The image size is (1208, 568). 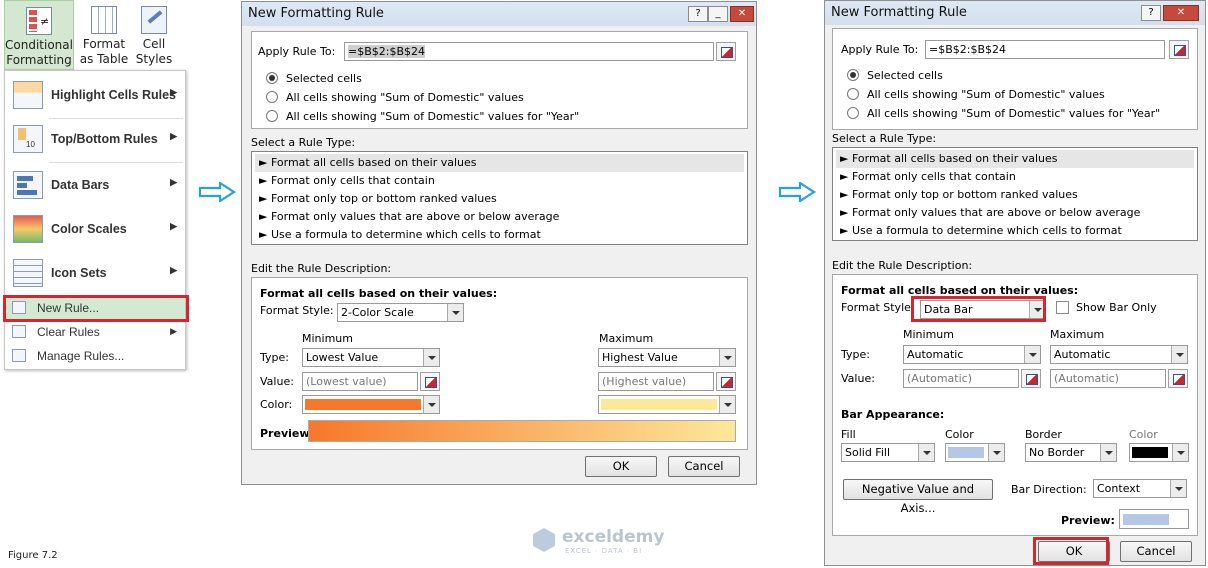 I want to click on ok-button-highlight, so click(x=1071, y=551).